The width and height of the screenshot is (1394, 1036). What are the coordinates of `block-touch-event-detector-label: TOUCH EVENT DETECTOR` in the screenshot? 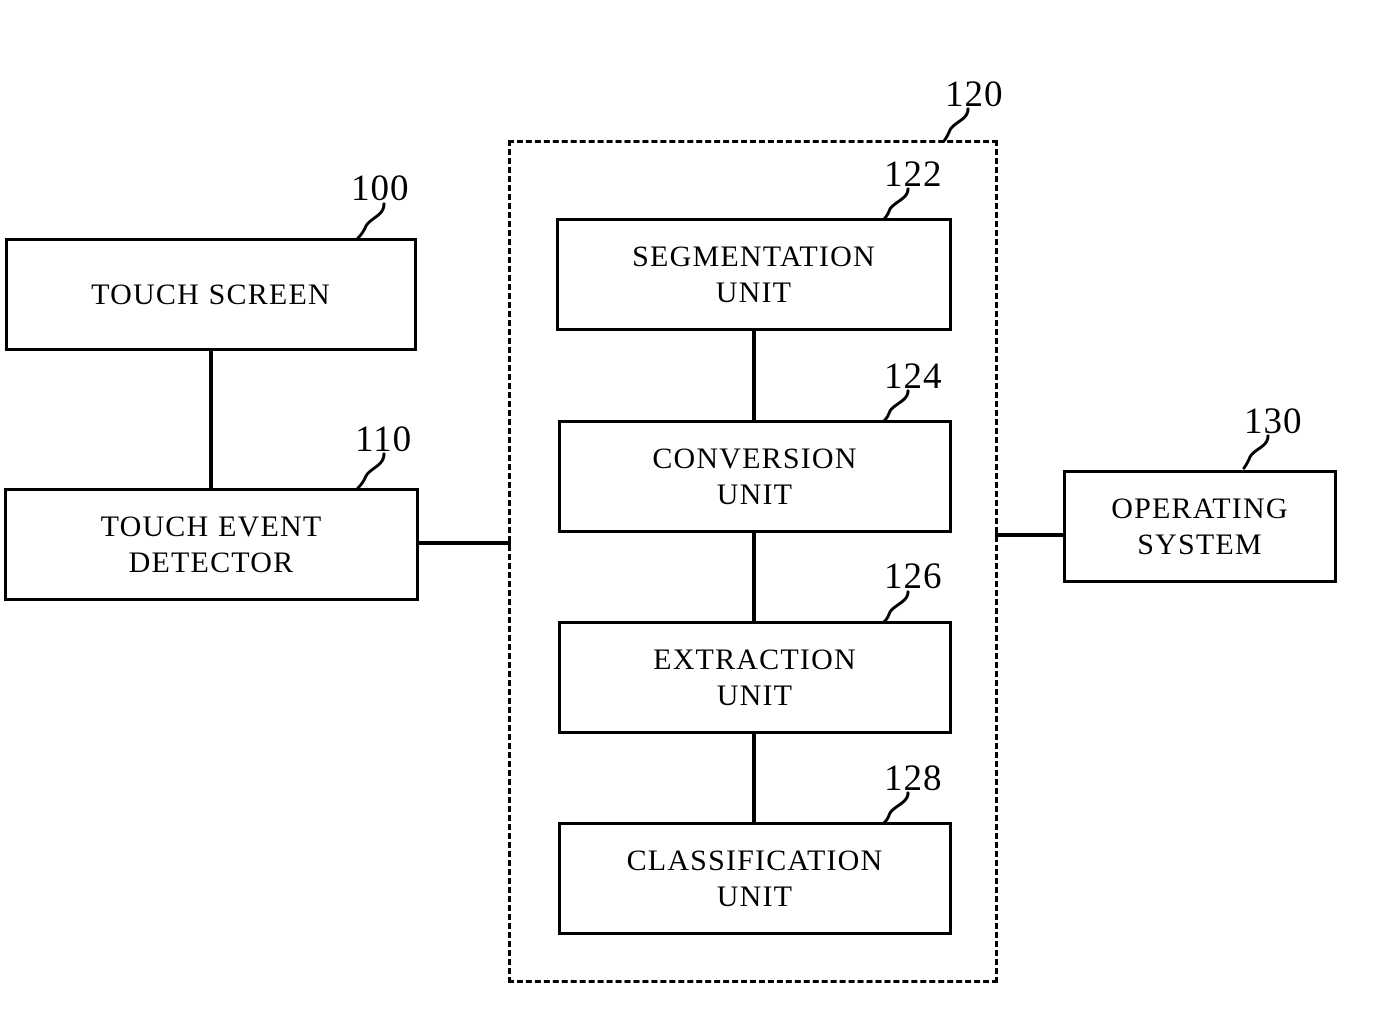 It's located at (211, 544).